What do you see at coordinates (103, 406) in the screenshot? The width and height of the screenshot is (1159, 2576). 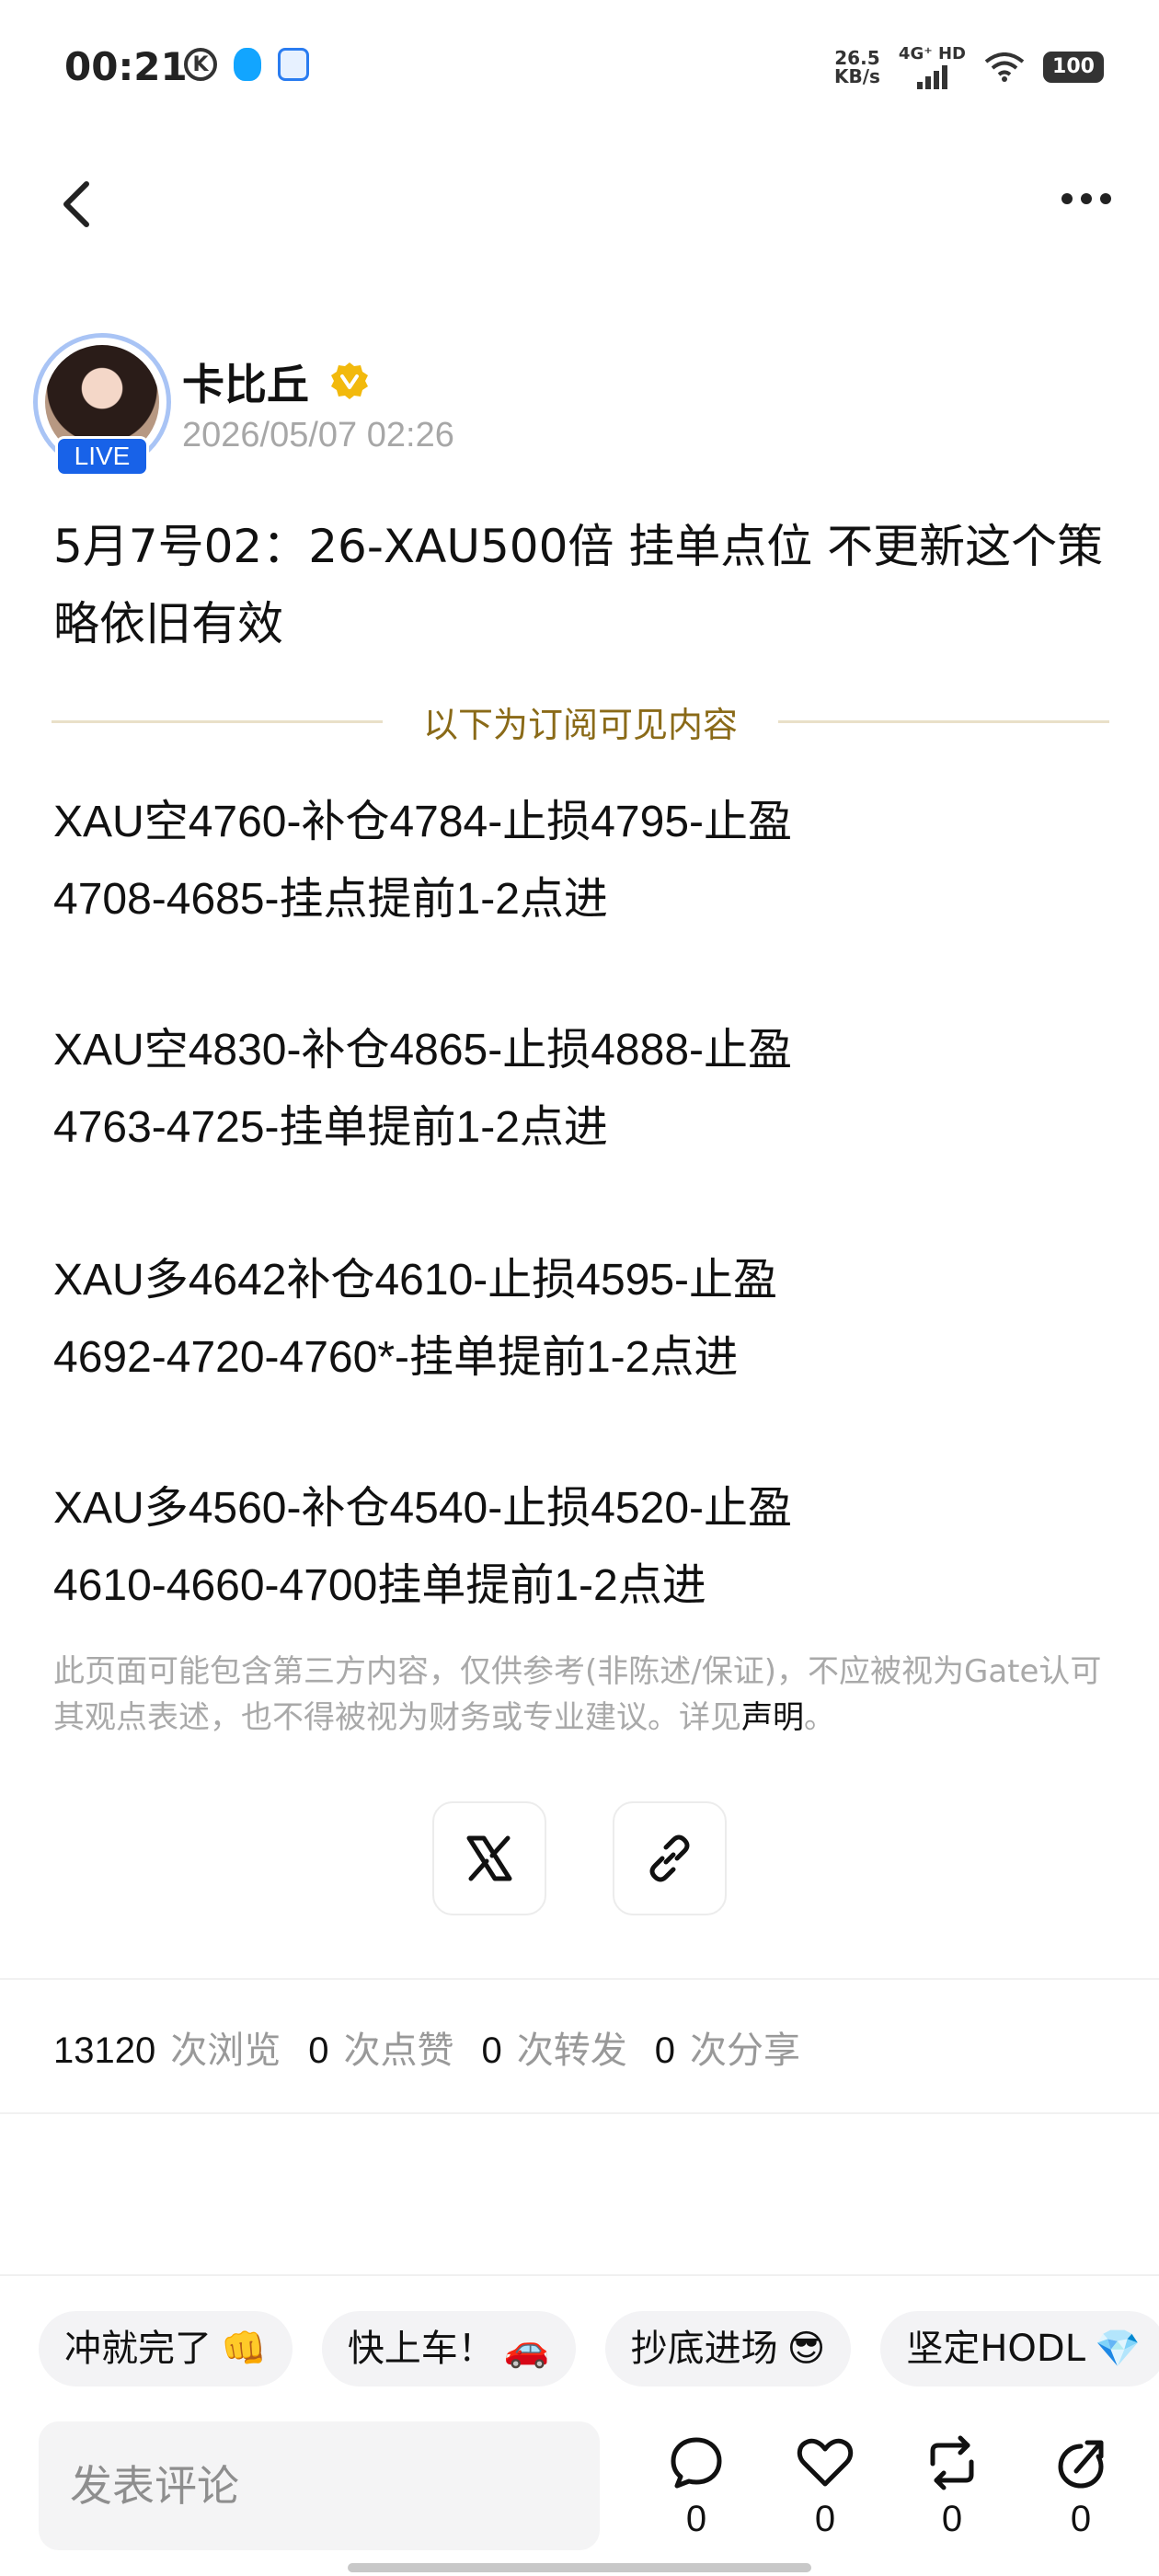 I see `author-avatar: LIVE` at bounding box center [103, 406].